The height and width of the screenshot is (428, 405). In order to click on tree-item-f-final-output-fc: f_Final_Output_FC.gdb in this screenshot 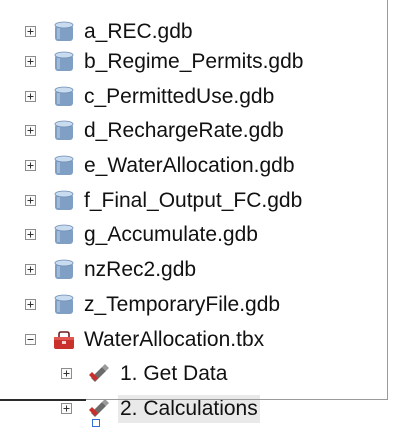, I will do `click(193, 201)`.